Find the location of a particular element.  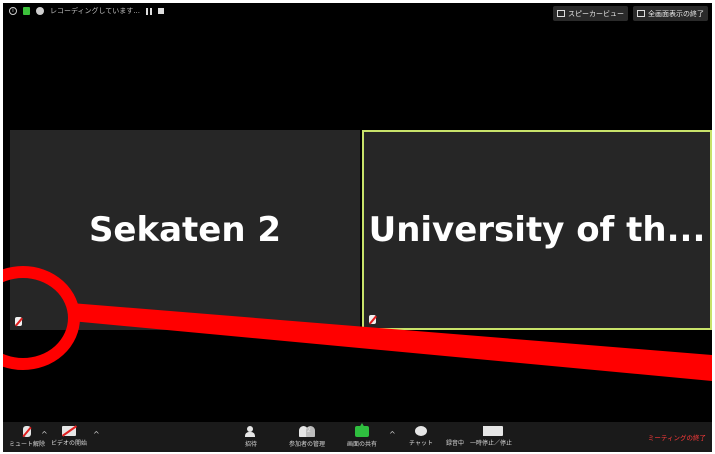

share-screen-button: 画面の共有 is located at coordinates (362, 435).